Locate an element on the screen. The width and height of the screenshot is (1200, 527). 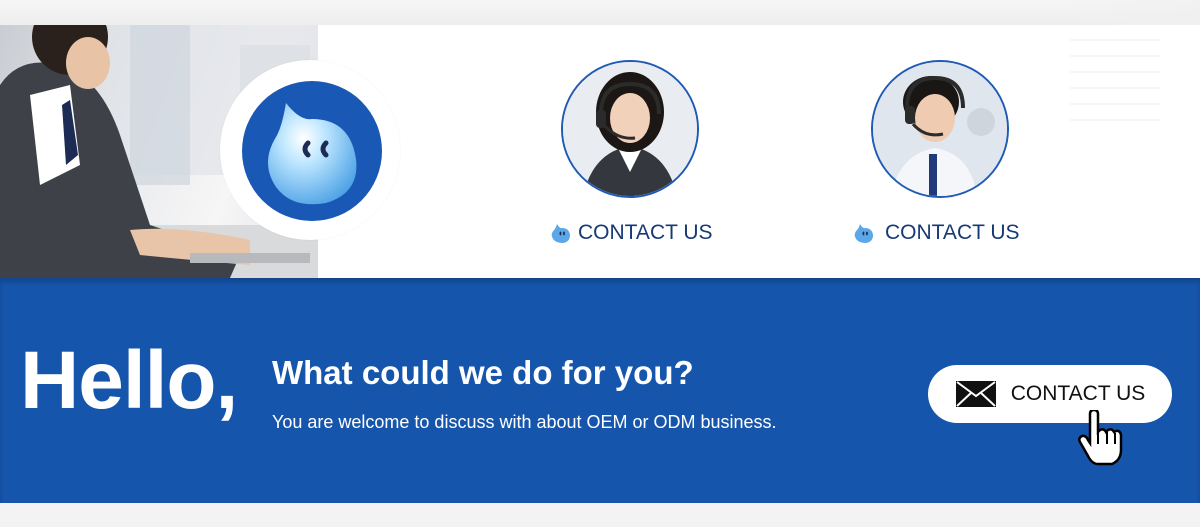
male-agent-illustration is located at coordinates (940, 129).